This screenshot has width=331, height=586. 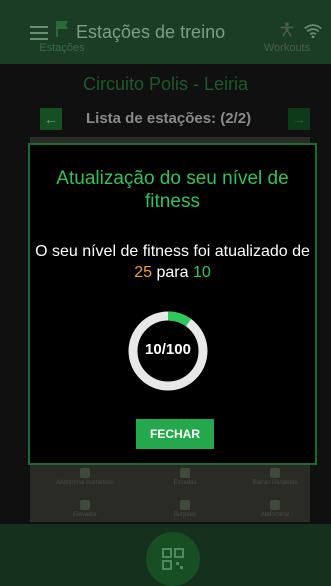 What do you see at coordinates (175, 434) in the screenshot?
I see `close-button: FECHAR` at bounding box center [175, 434].